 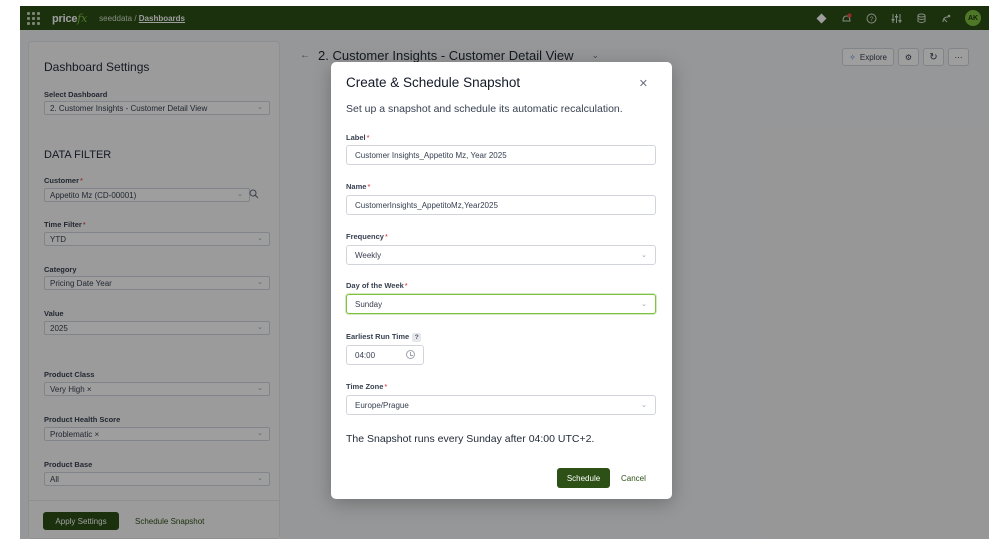 What do you see at coordinates (501, 205) in the screenshot?
I see `name-input: CustomerInsights_AppetitoMz,Year2025` at bounding box center [501, 205].